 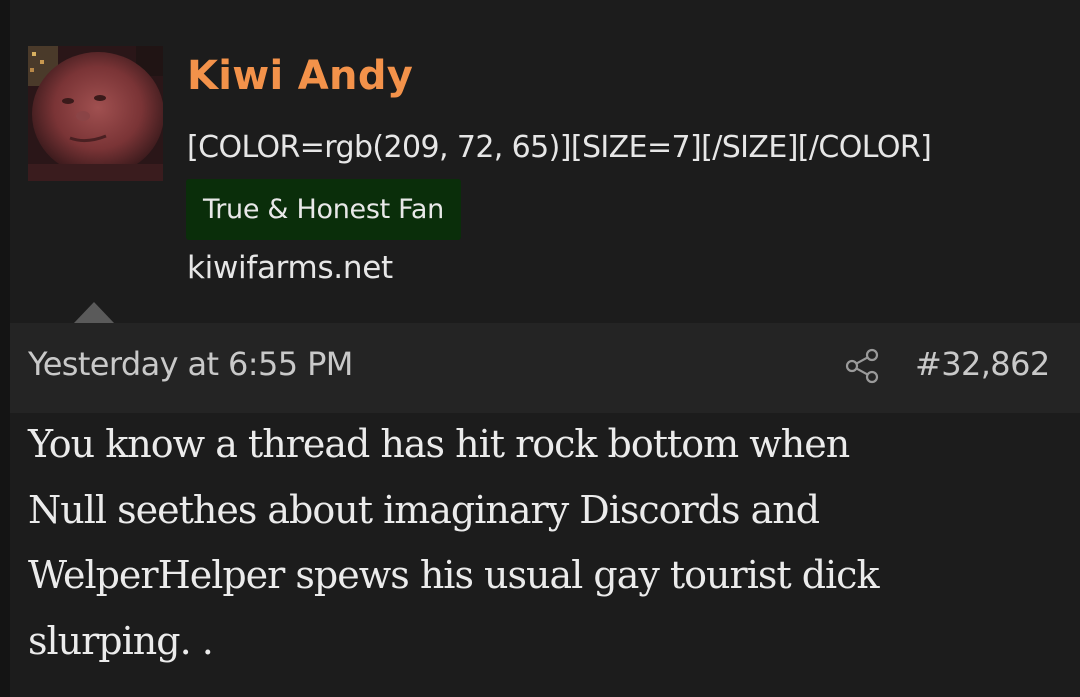 What do you see at coordinates (982, 364) in the screenshot?
I see `post-number-link: #32,862` at bounding box center [982, 364].